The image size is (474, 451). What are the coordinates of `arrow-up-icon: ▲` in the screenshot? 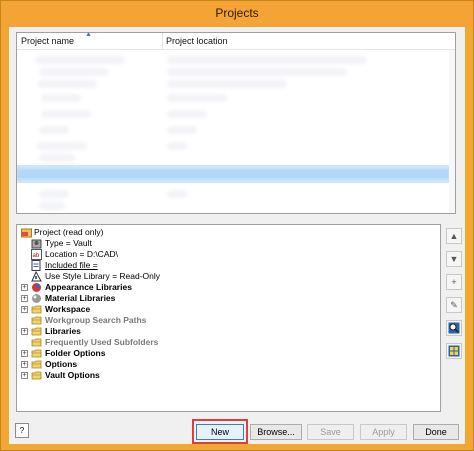 It's located at (454, 236).